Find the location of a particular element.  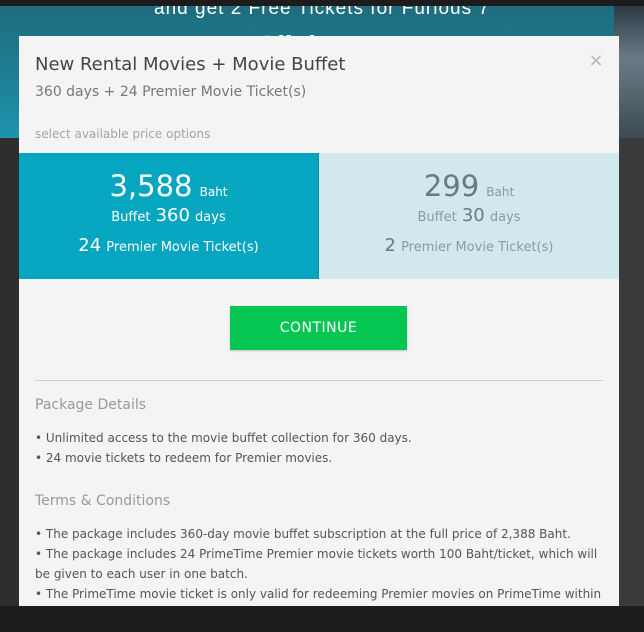

modal-title: New Rental Movies + Movie Buffet is located at coordinates (190, 64).